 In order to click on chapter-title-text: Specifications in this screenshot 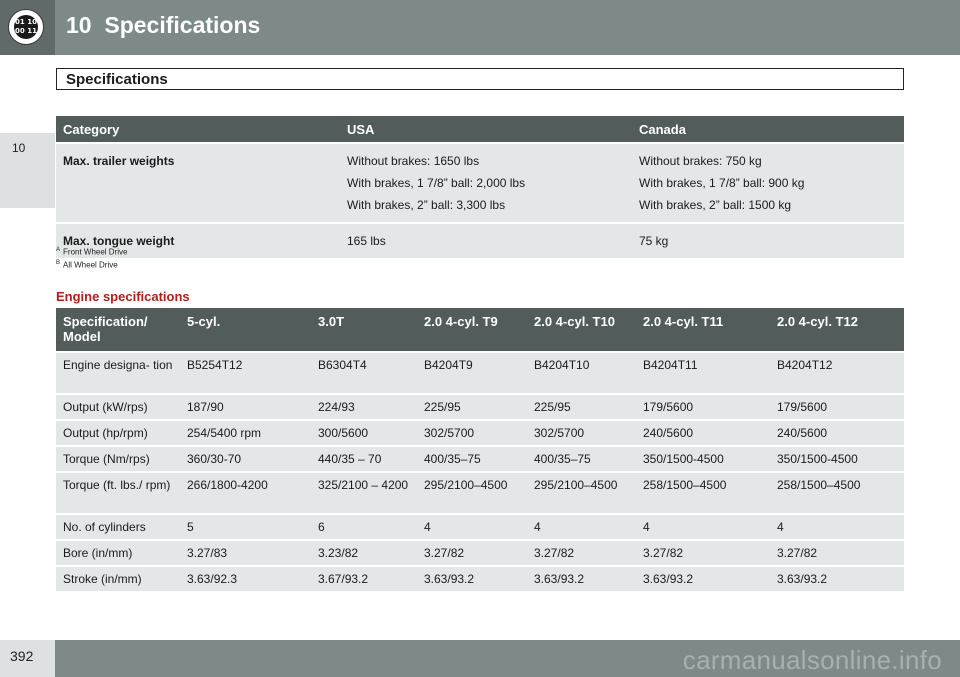, I will do `click(182, 25)`.